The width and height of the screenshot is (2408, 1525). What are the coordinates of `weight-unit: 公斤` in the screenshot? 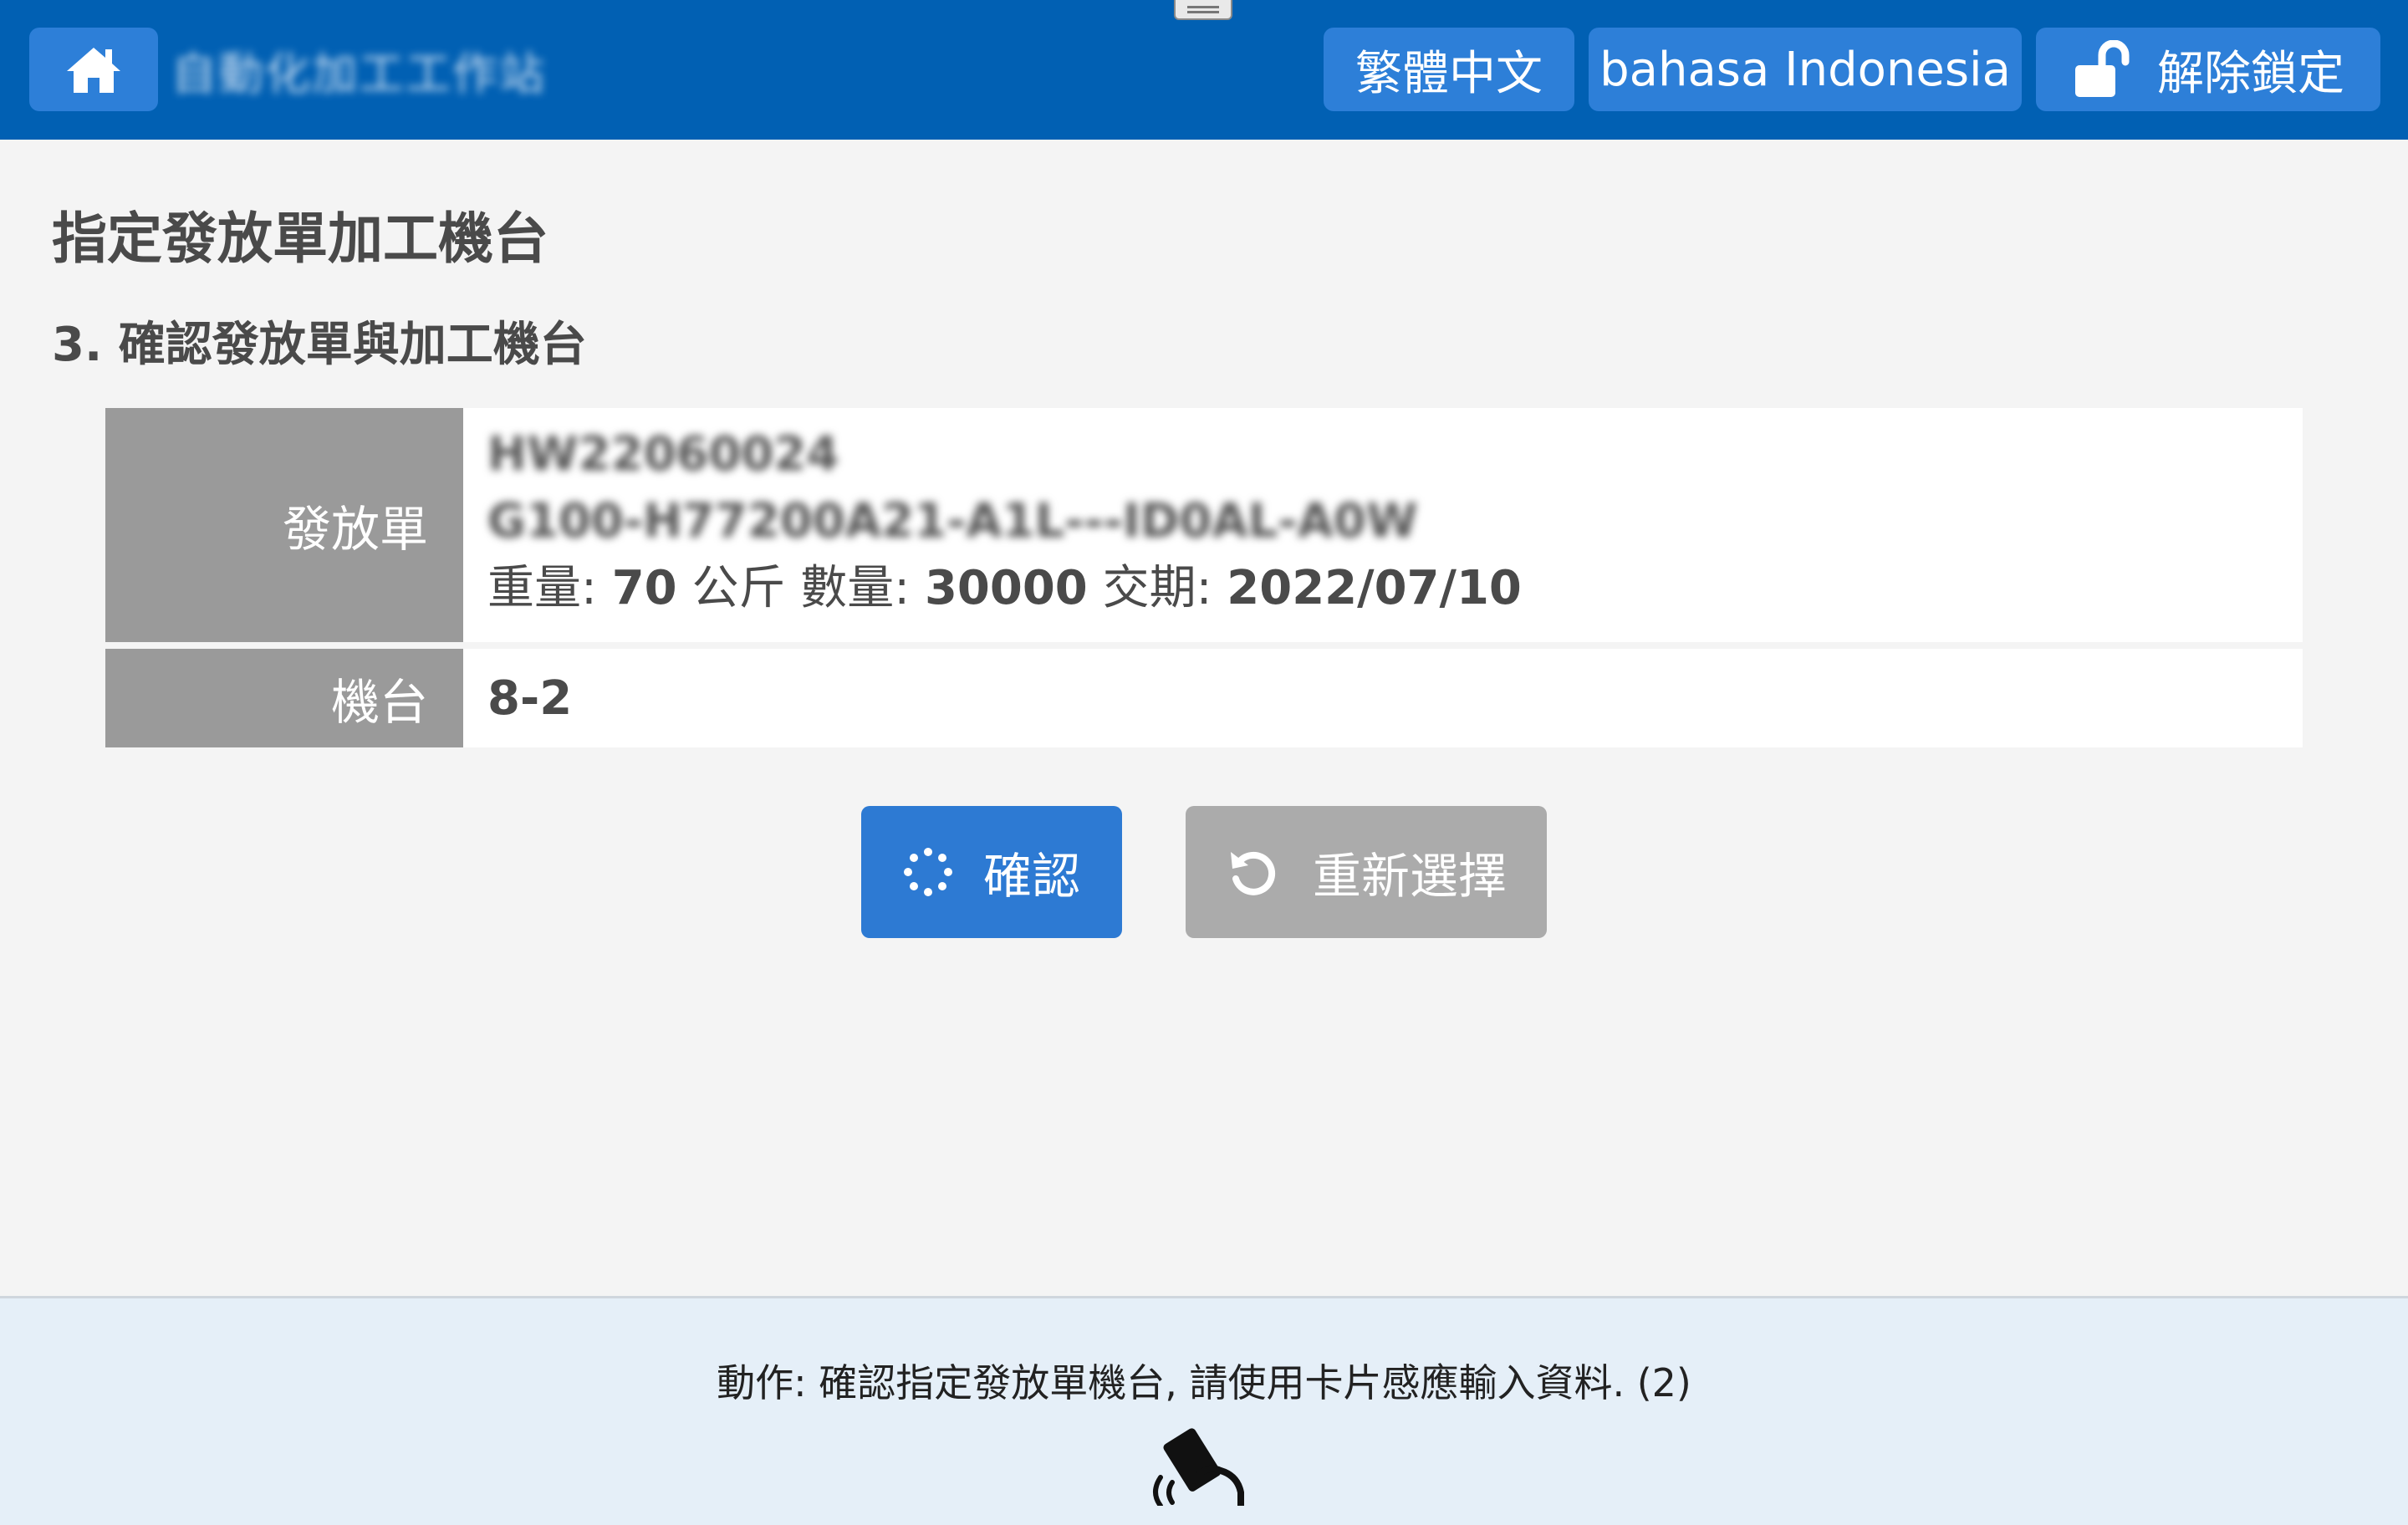 It's located at (739, 588).